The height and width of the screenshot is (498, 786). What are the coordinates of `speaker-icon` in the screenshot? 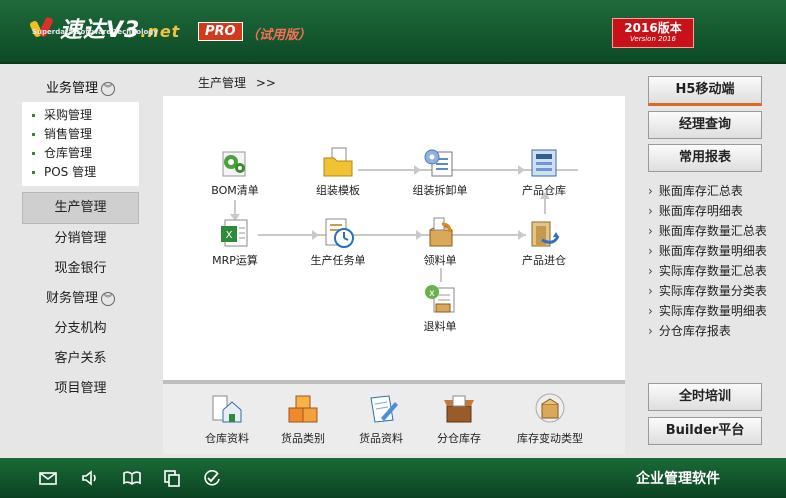 It's located at (90, 478).